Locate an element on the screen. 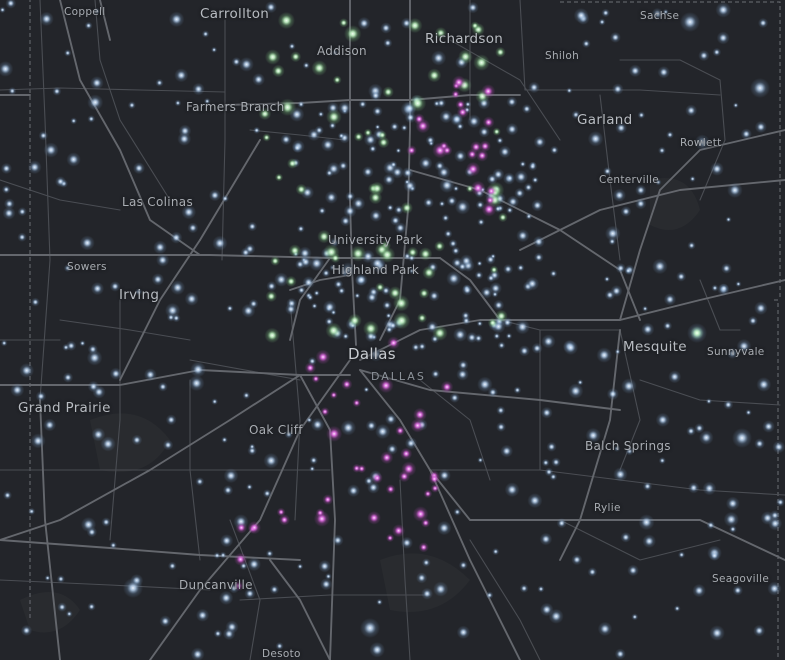 Image resolution: width=785 pixels, height=660 pixels. place-label-las-colinas: Las Colinas is located at coordinates (158, 202).